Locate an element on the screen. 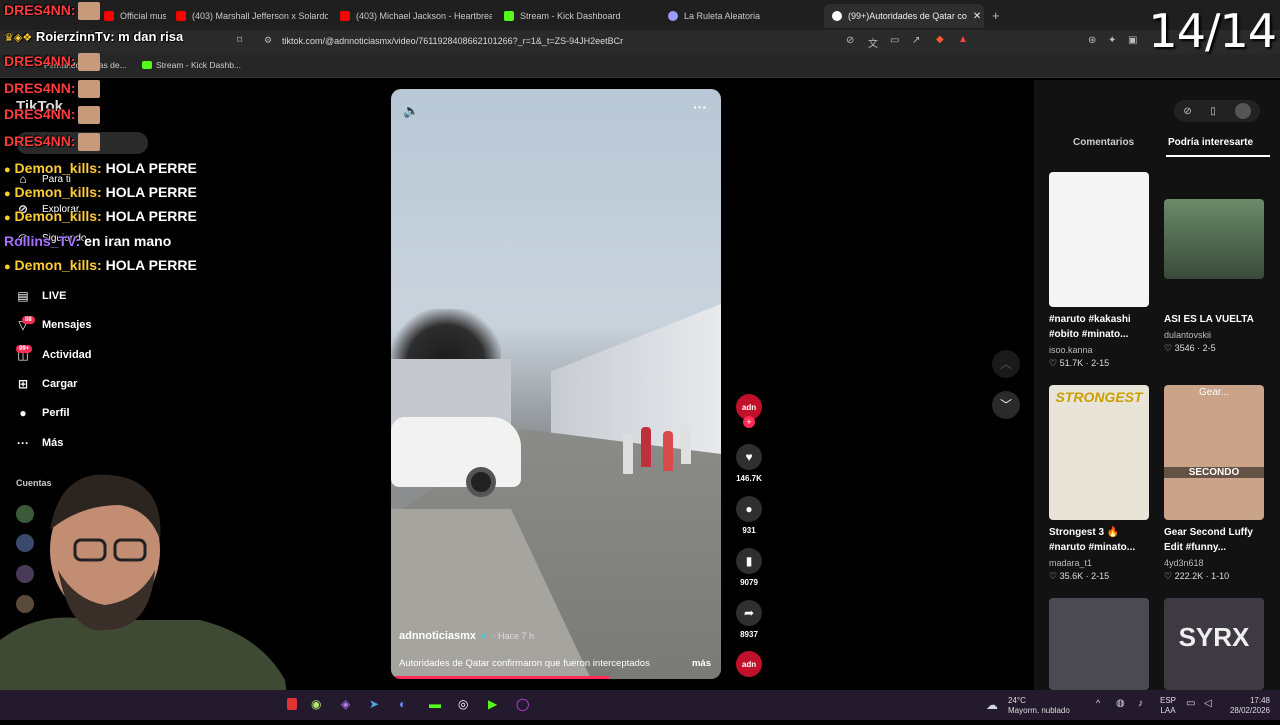 The height and width of the screenshot is (725, 1280). video-card-thumbnail: STRONGEST is located at coordinates (1099, 452).